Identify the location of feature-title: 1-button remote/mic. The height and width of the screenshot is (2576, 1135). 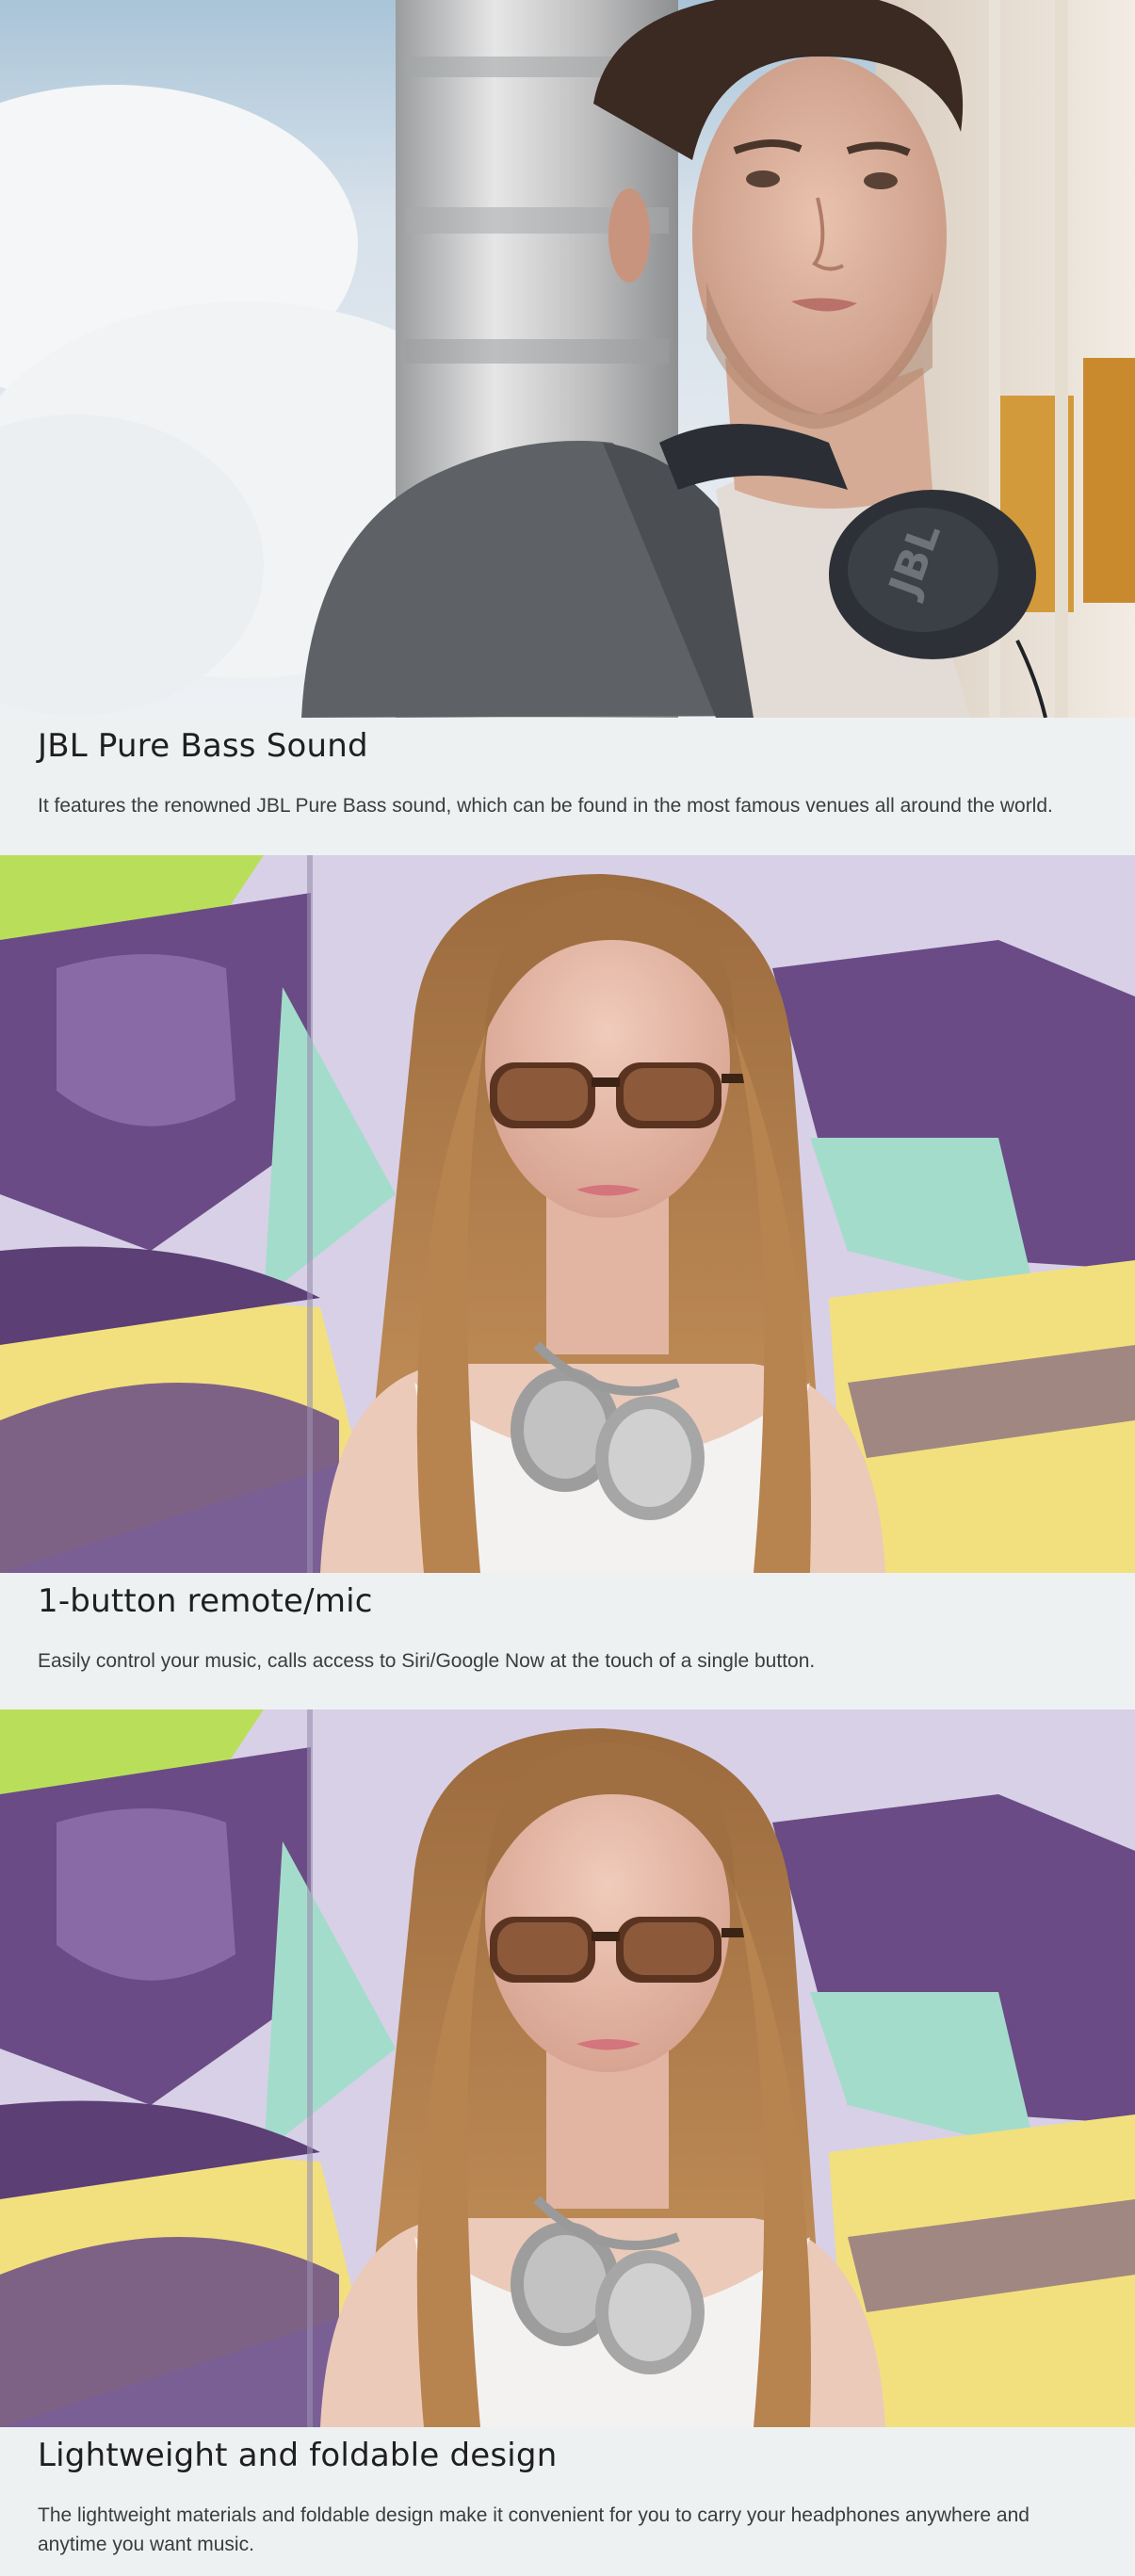
(205, 1601).